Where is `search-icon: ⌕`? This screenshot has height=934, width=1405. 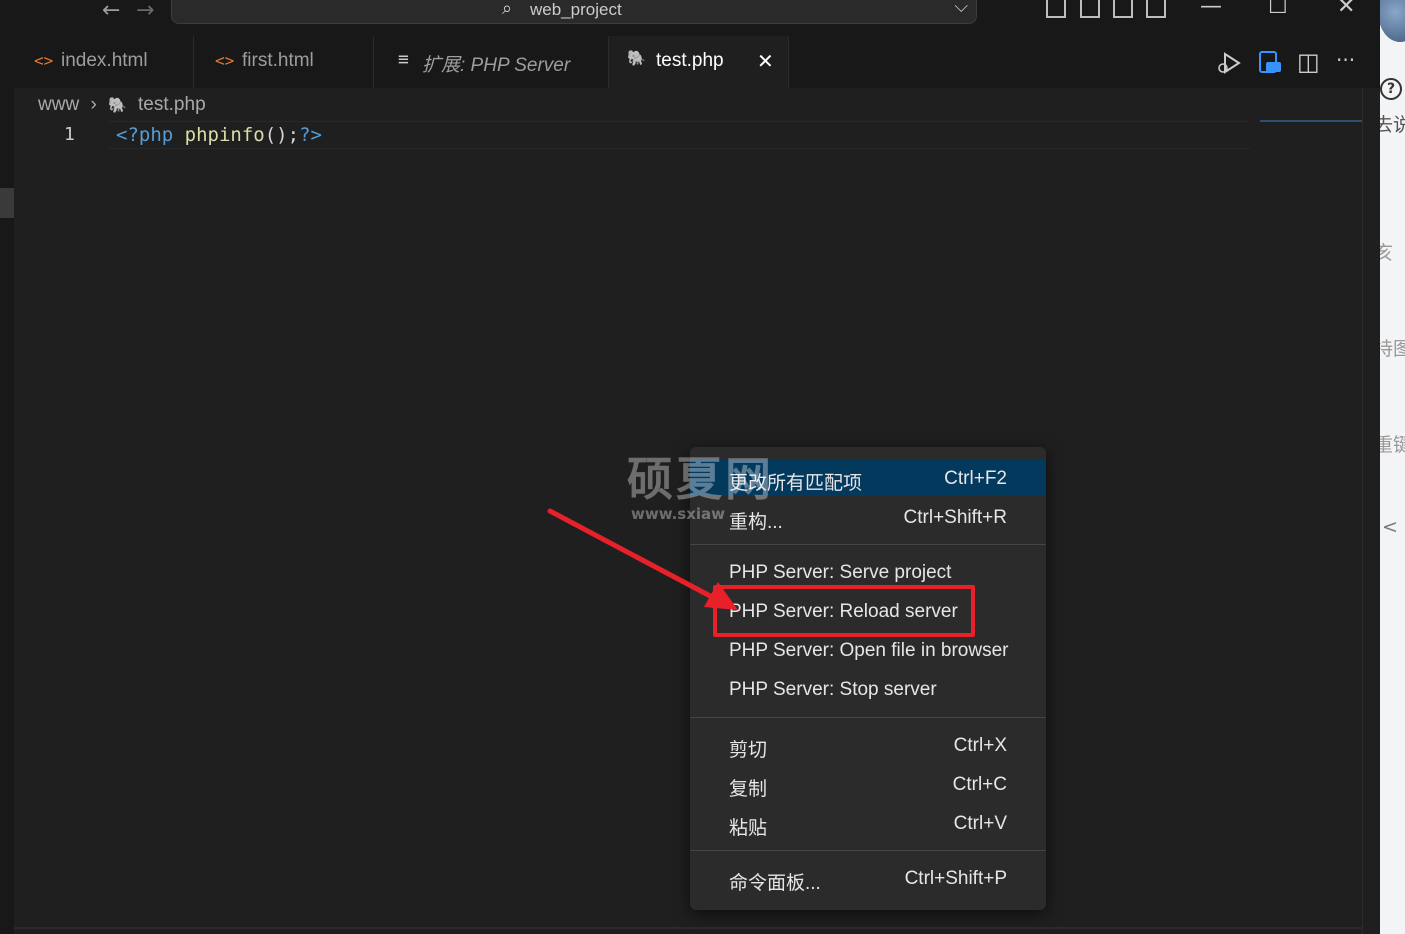
search-icon: ⌕ is located at coordinates (507, 9).